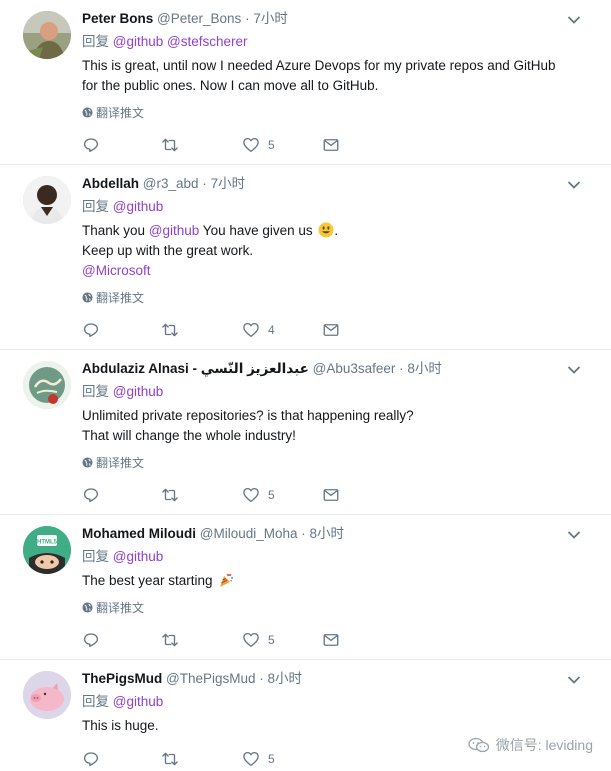 The height and width of the screenshot is (771, 611). I want to click on display-name: Mohamed Miloudi, so click(139, 533).